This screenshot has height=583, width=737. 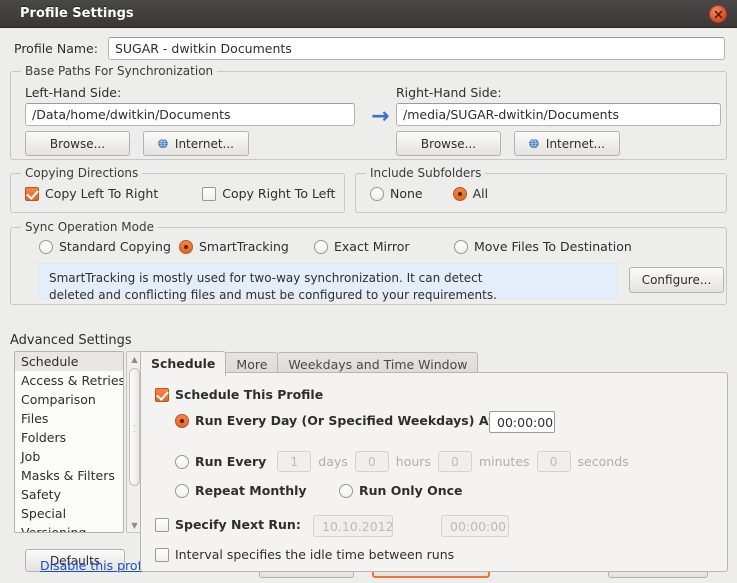 I want to click on copying-directions-options: Copy Left To Right Copy Right To Left, so click(x=180, y=193).